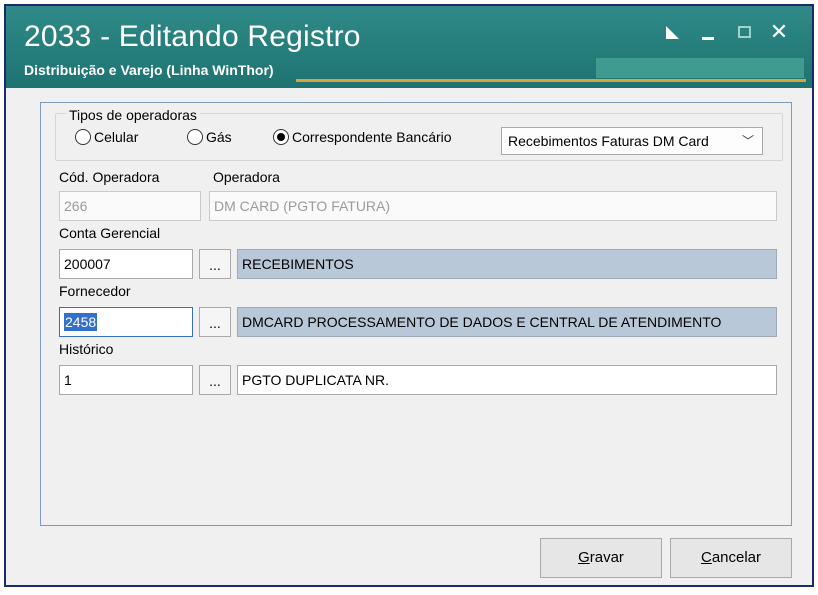 Image resolution: width=818 pixels, height=595 pixels. Describe the element at coordinates (219, 137) in the screenshot. I see `radio-gas-label: Gás` at that location.